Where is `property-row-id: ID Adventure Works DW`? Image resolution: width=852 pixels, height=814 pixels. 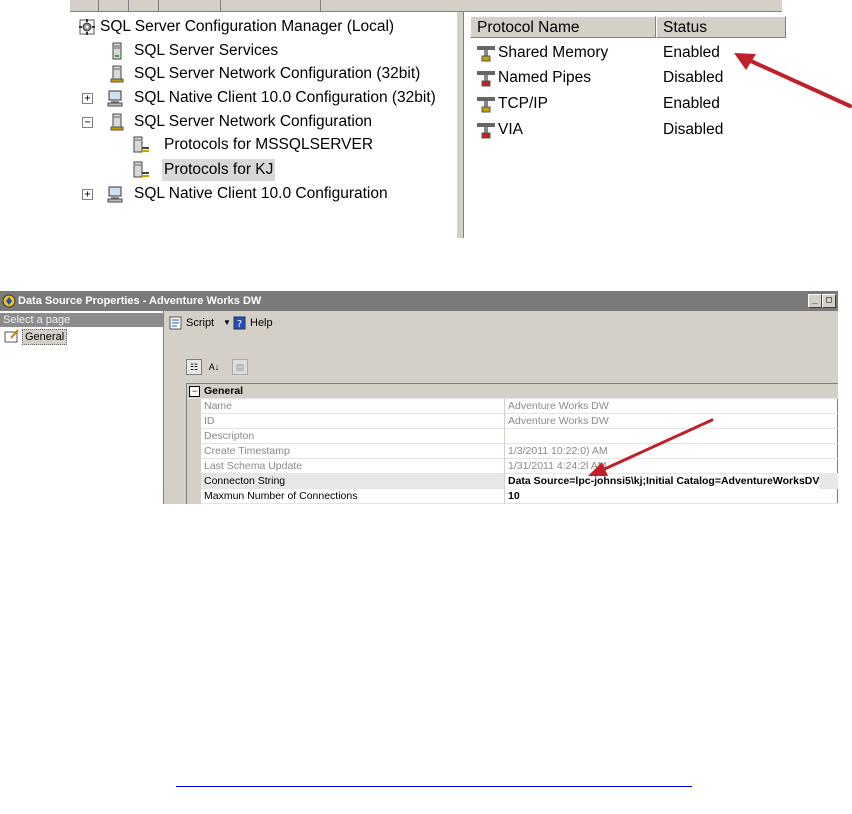 property-row-id: ID Adventure Works DW is located at coordinates (512, 421).